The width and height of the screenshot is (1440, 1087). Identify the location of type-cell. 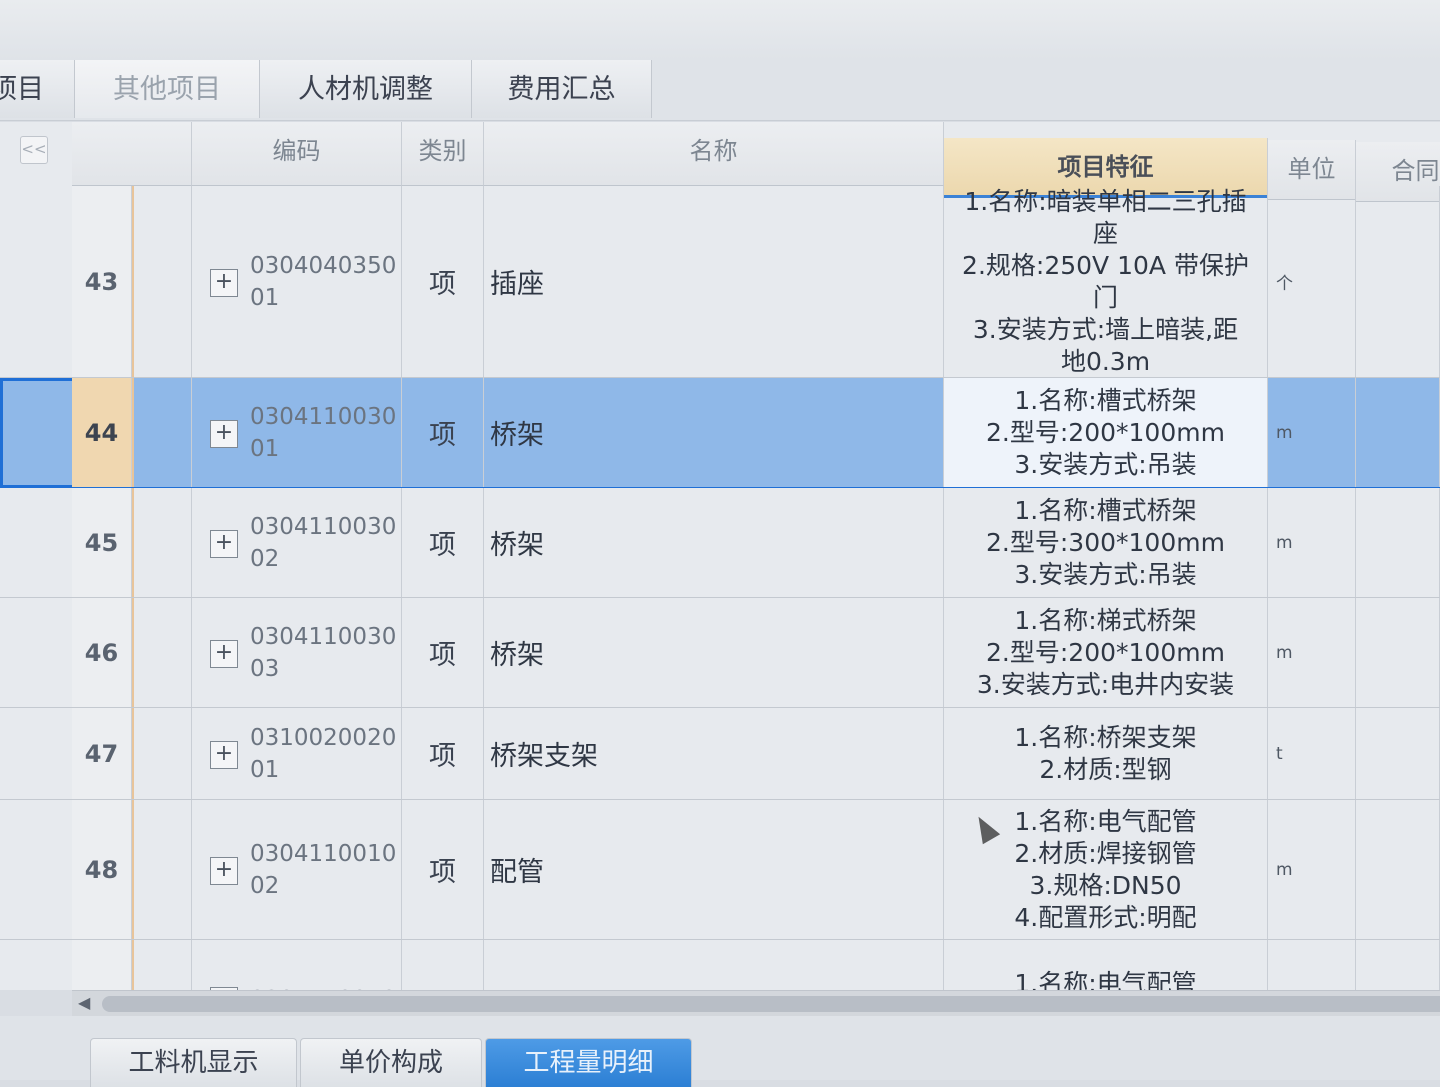
(443, 965).